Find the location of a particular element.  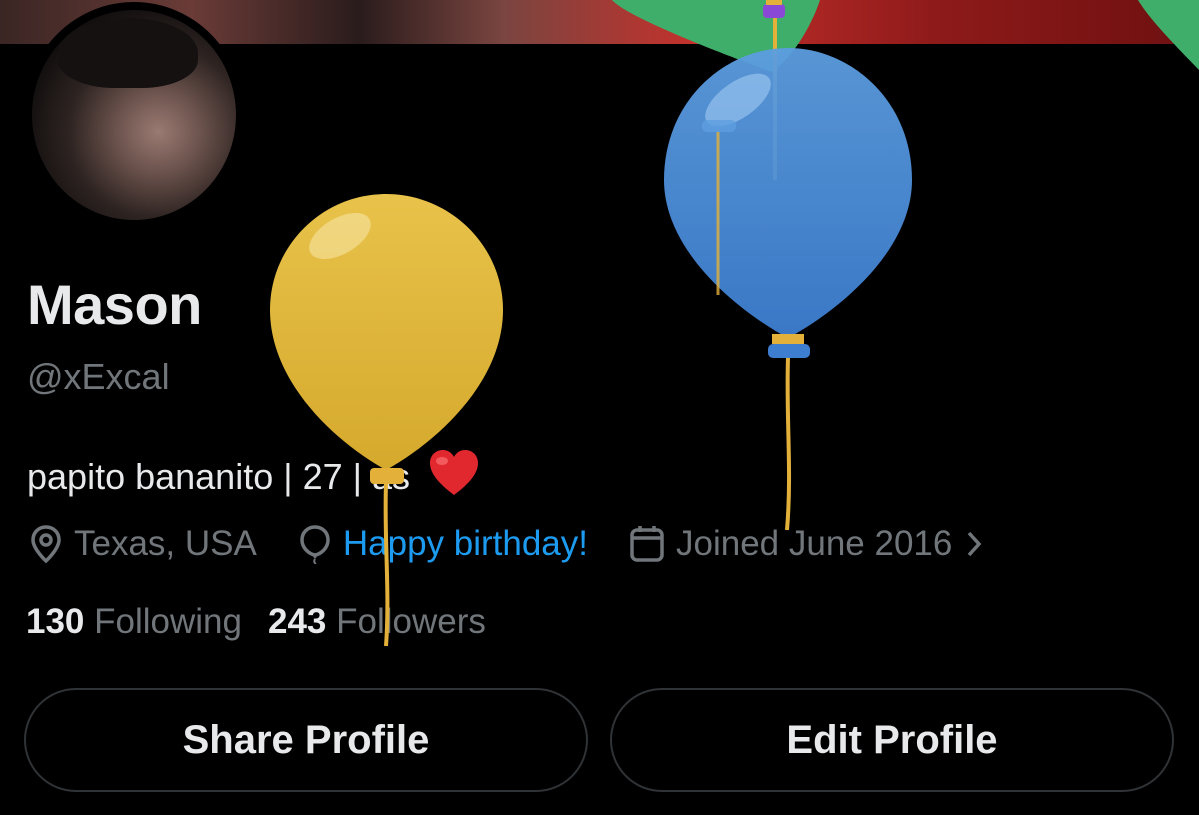

followers-count: 243 is located at coordinates (297, 621).